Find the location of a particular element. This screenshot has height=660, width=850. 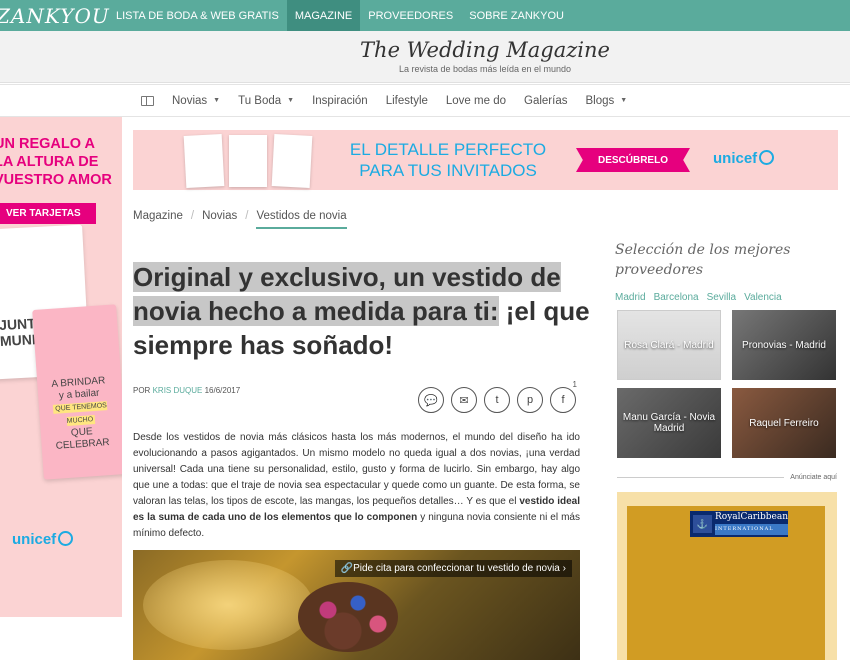

city-madrid: Madrid is located at coordinates (630, 297).